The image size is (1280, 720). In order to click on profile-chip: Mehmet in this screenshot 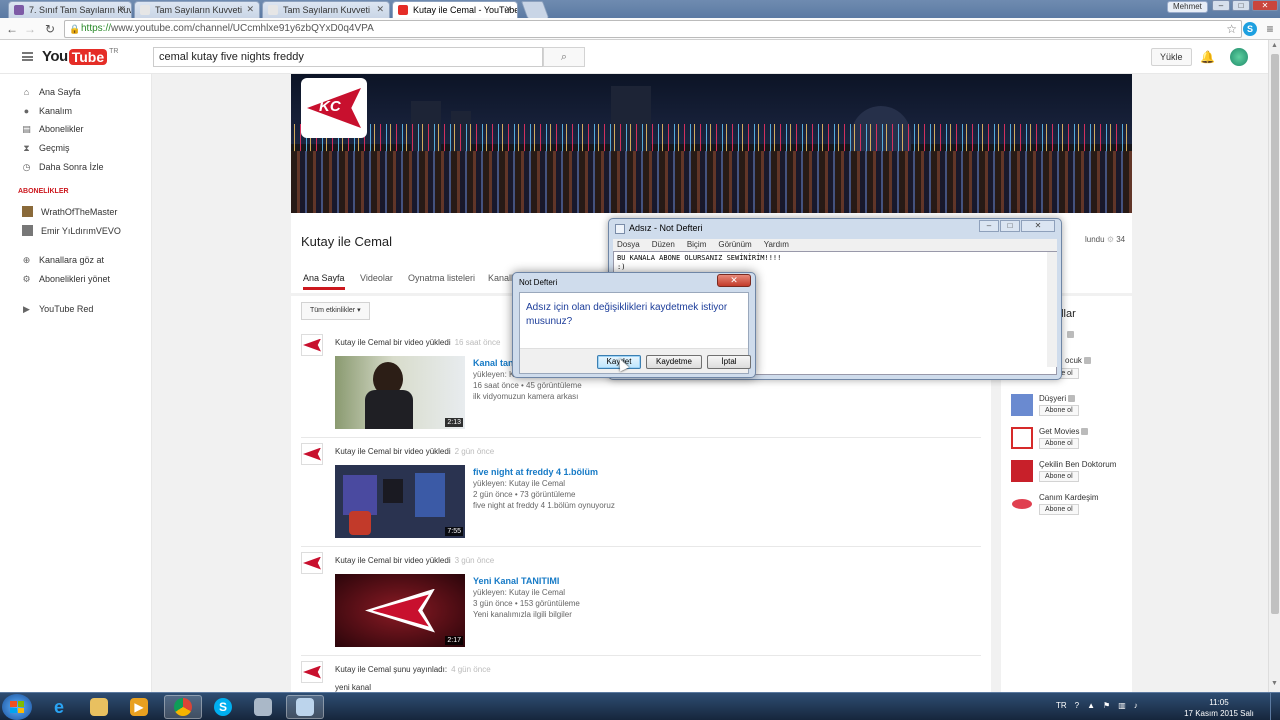, I will do `click(1187, 7)`.